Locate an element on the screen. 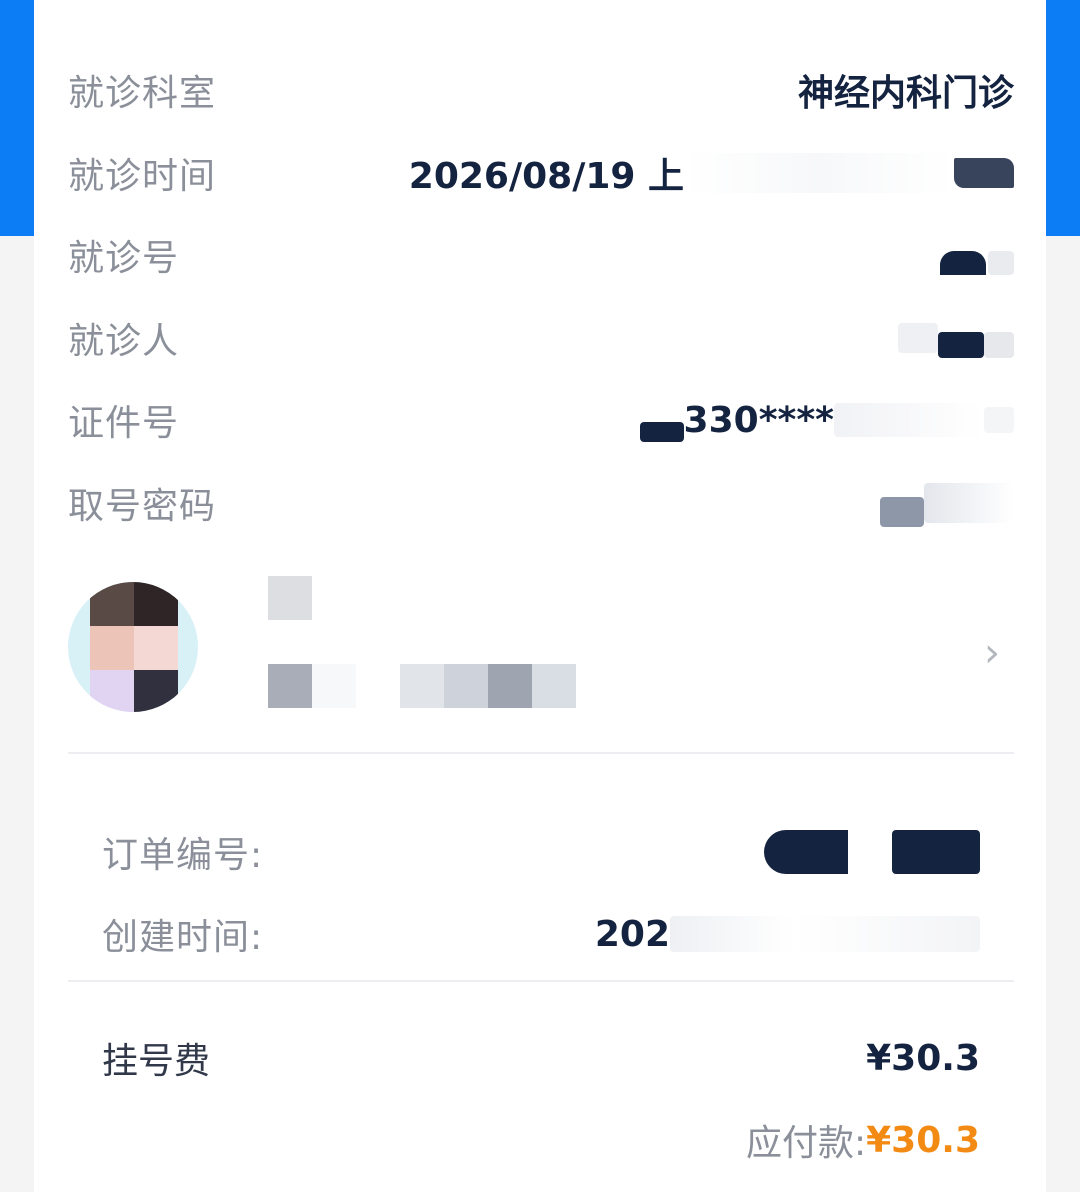 Image resolution: width=1080 pixels, height=1192 pixels. doctor-avatar is located at coordinates (133, 647).